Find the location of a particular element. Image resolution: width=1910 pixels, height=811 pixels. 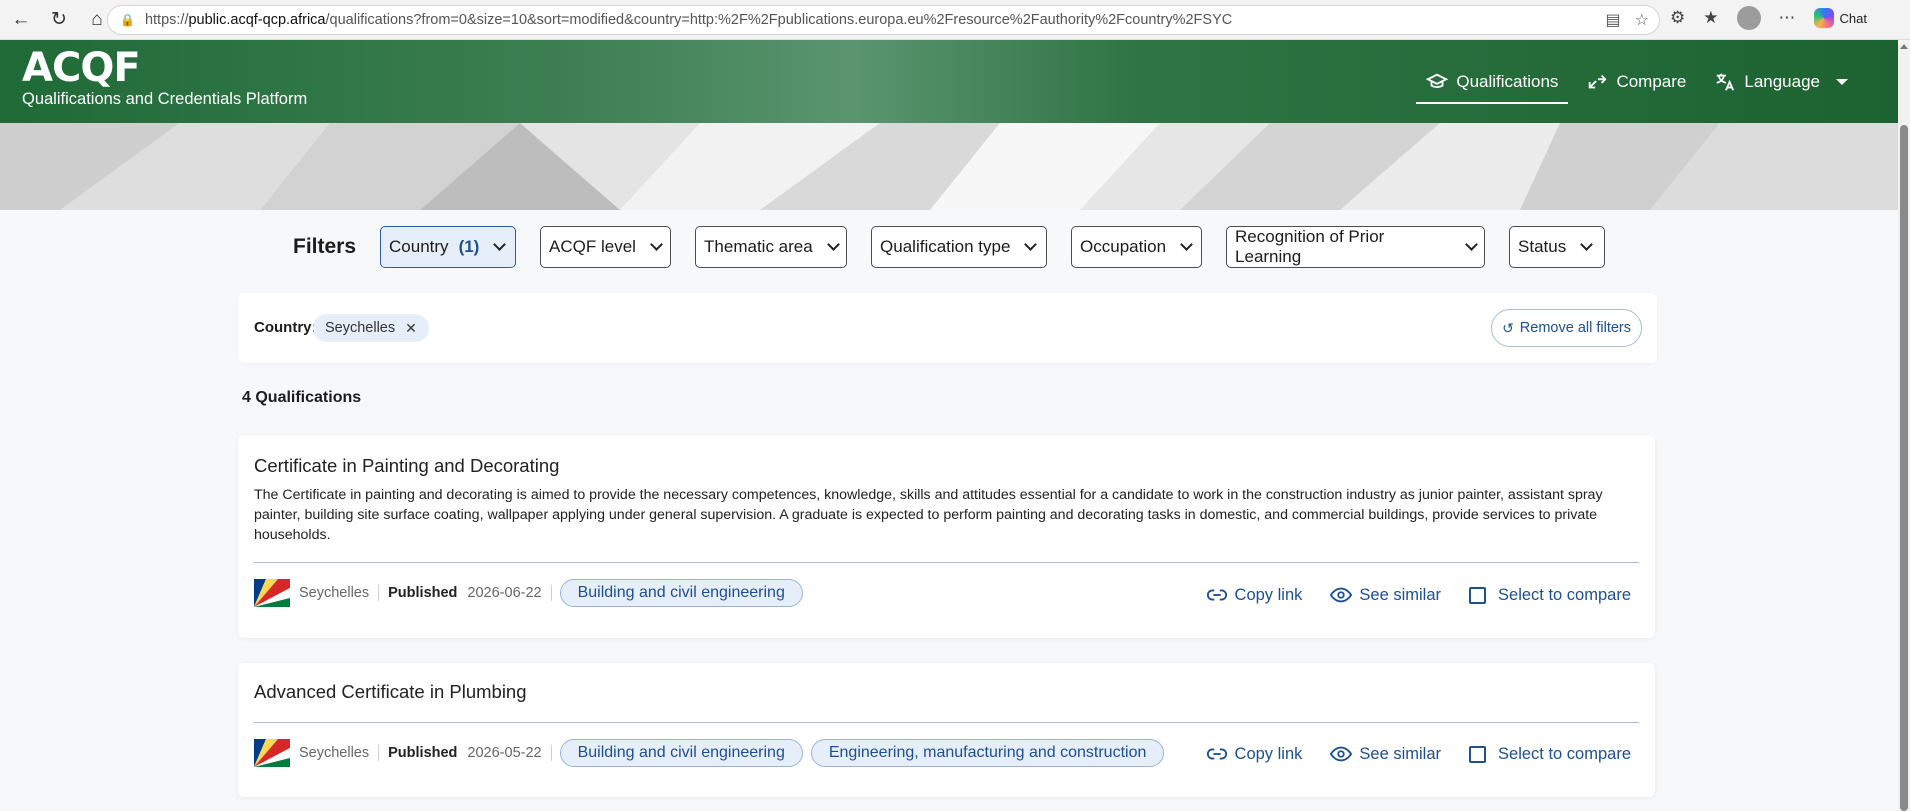

graduation-cap-icon is located at coordinates (1437, 80).